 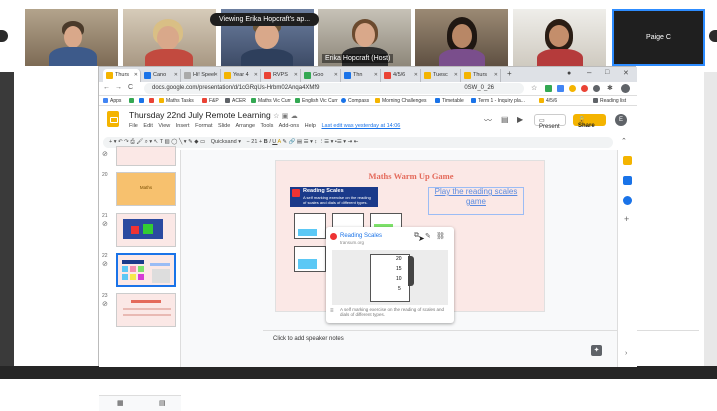 What do you see at coordinates (621, 120) in the screenshot?
I see `account-avatar: E` at bounding box center [621, 120].